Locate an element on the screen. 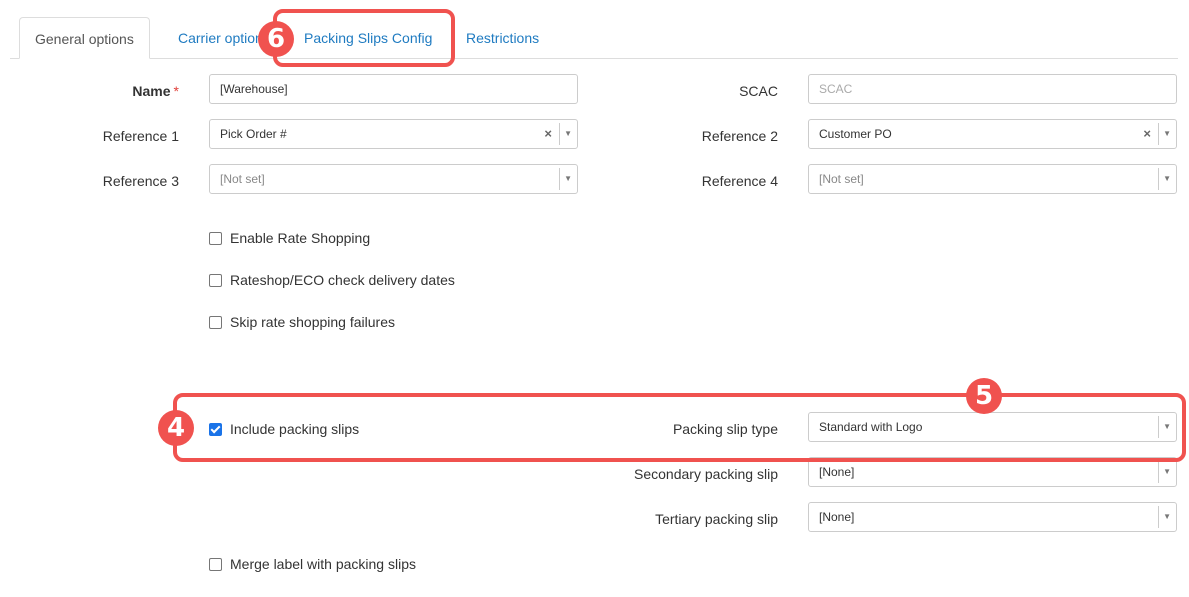 This screenshot has height=597, width=1189. rateshop-eco-label: Rateshop/ECO check delivery dates is located at coordinates (342, 280).